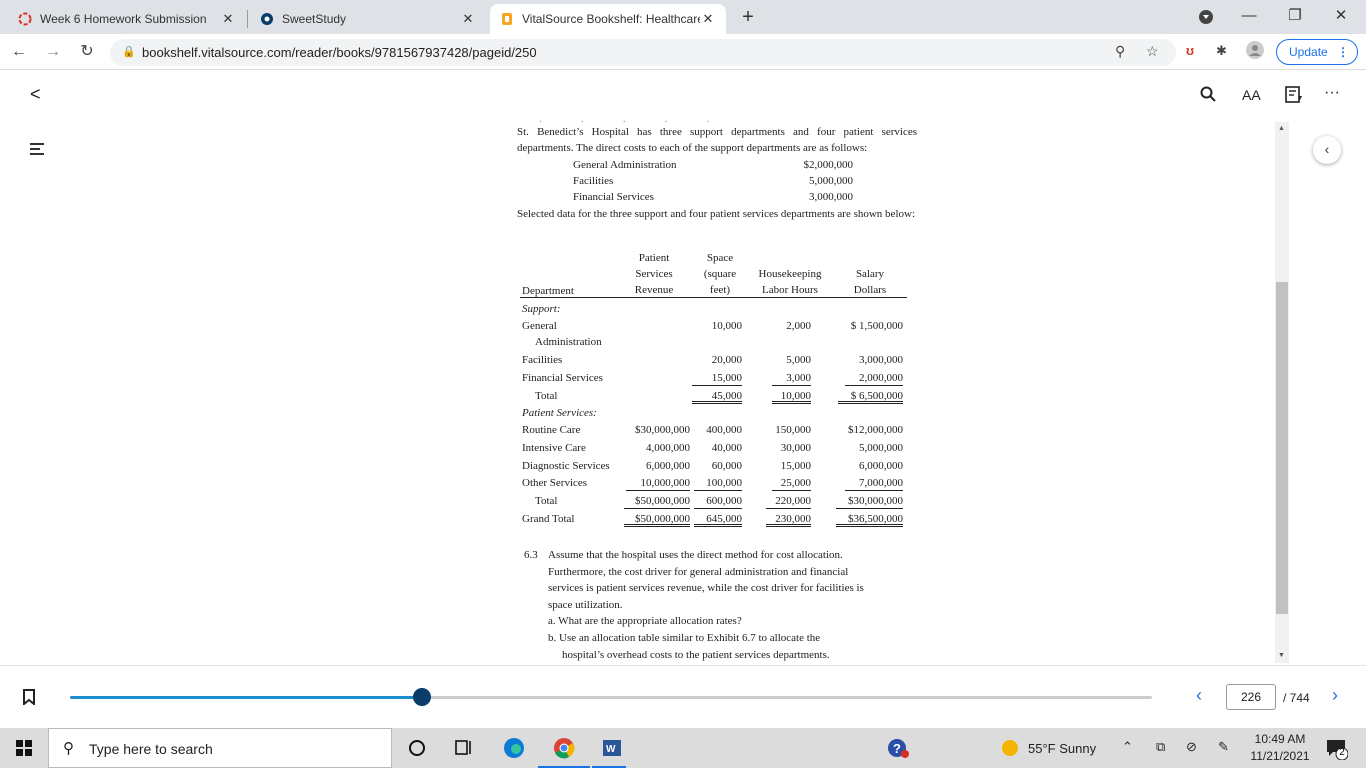  What do you see at coordinates (1208, 96) in the screenshot?
I see `search-icon` at bounding box center [1208, 96].